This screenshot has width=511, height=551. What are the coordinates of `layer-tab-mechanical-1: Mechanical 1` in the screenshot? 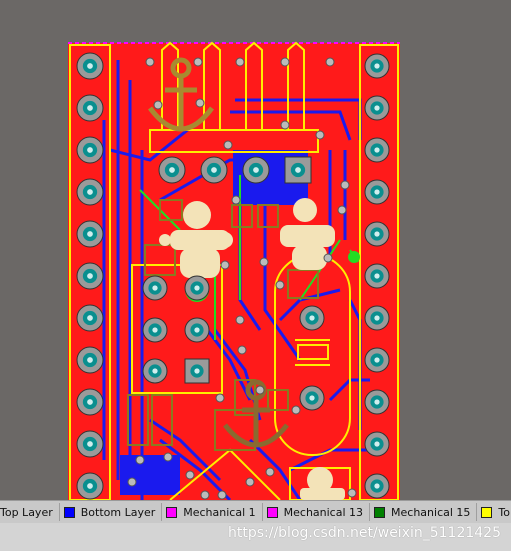 It's located at (212, 512).